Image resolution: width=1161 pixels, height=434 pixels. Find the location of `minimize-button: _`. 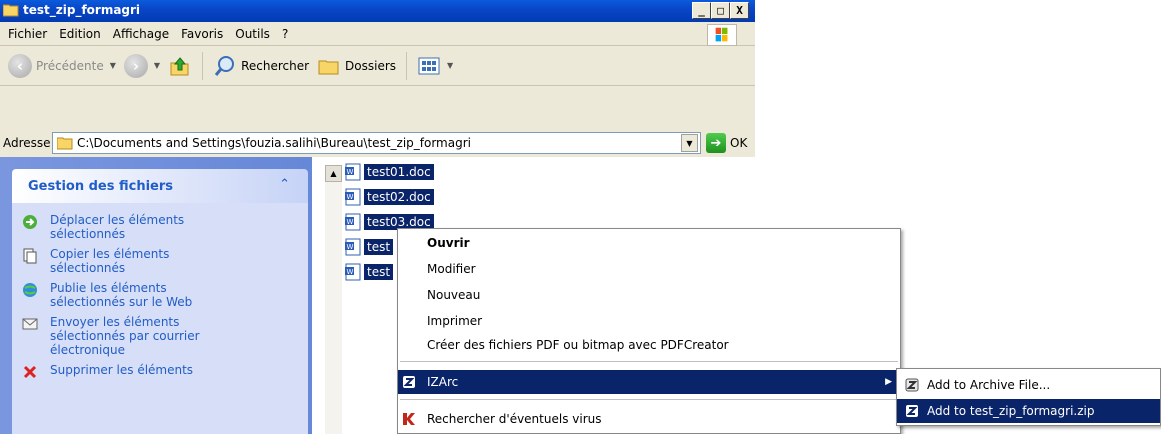

minimize-button: _ is located at coordinates (701, 10).